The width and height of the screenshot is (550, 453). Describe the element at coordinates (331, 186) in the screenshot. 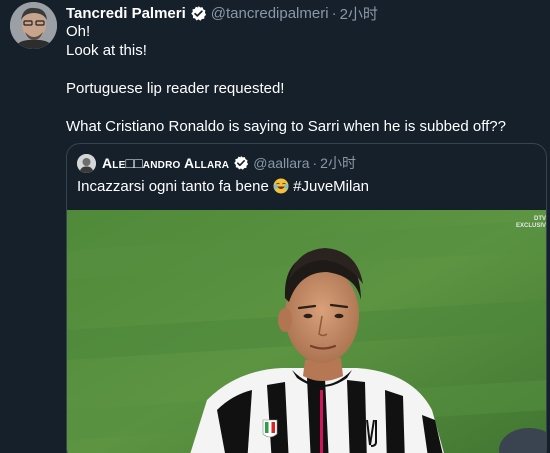

I see `hashtag-link: #JuveMilan` at that location.